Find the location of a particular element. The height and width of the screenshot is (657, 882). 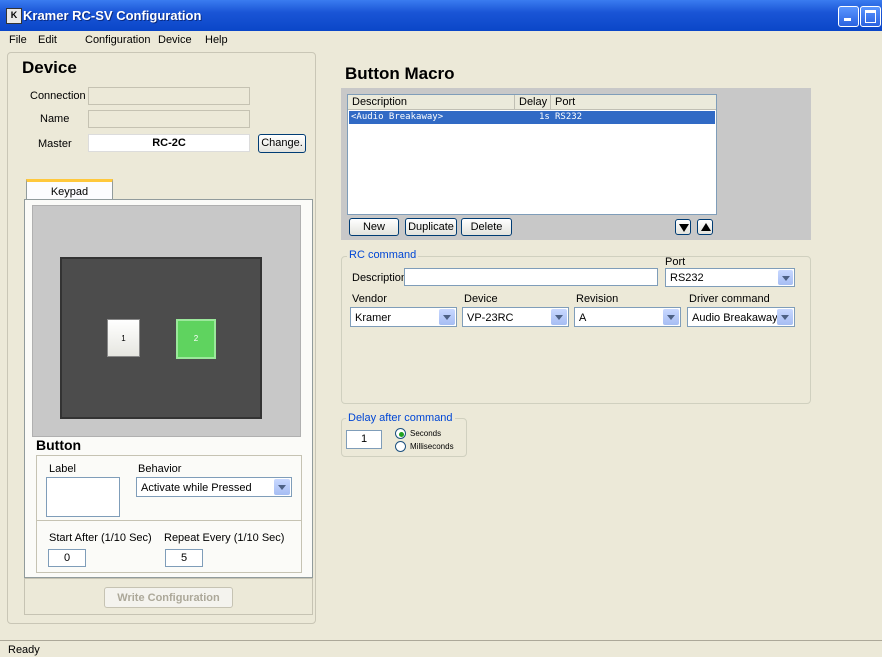

delete-button: Delete is located at coordinates (486, 227).